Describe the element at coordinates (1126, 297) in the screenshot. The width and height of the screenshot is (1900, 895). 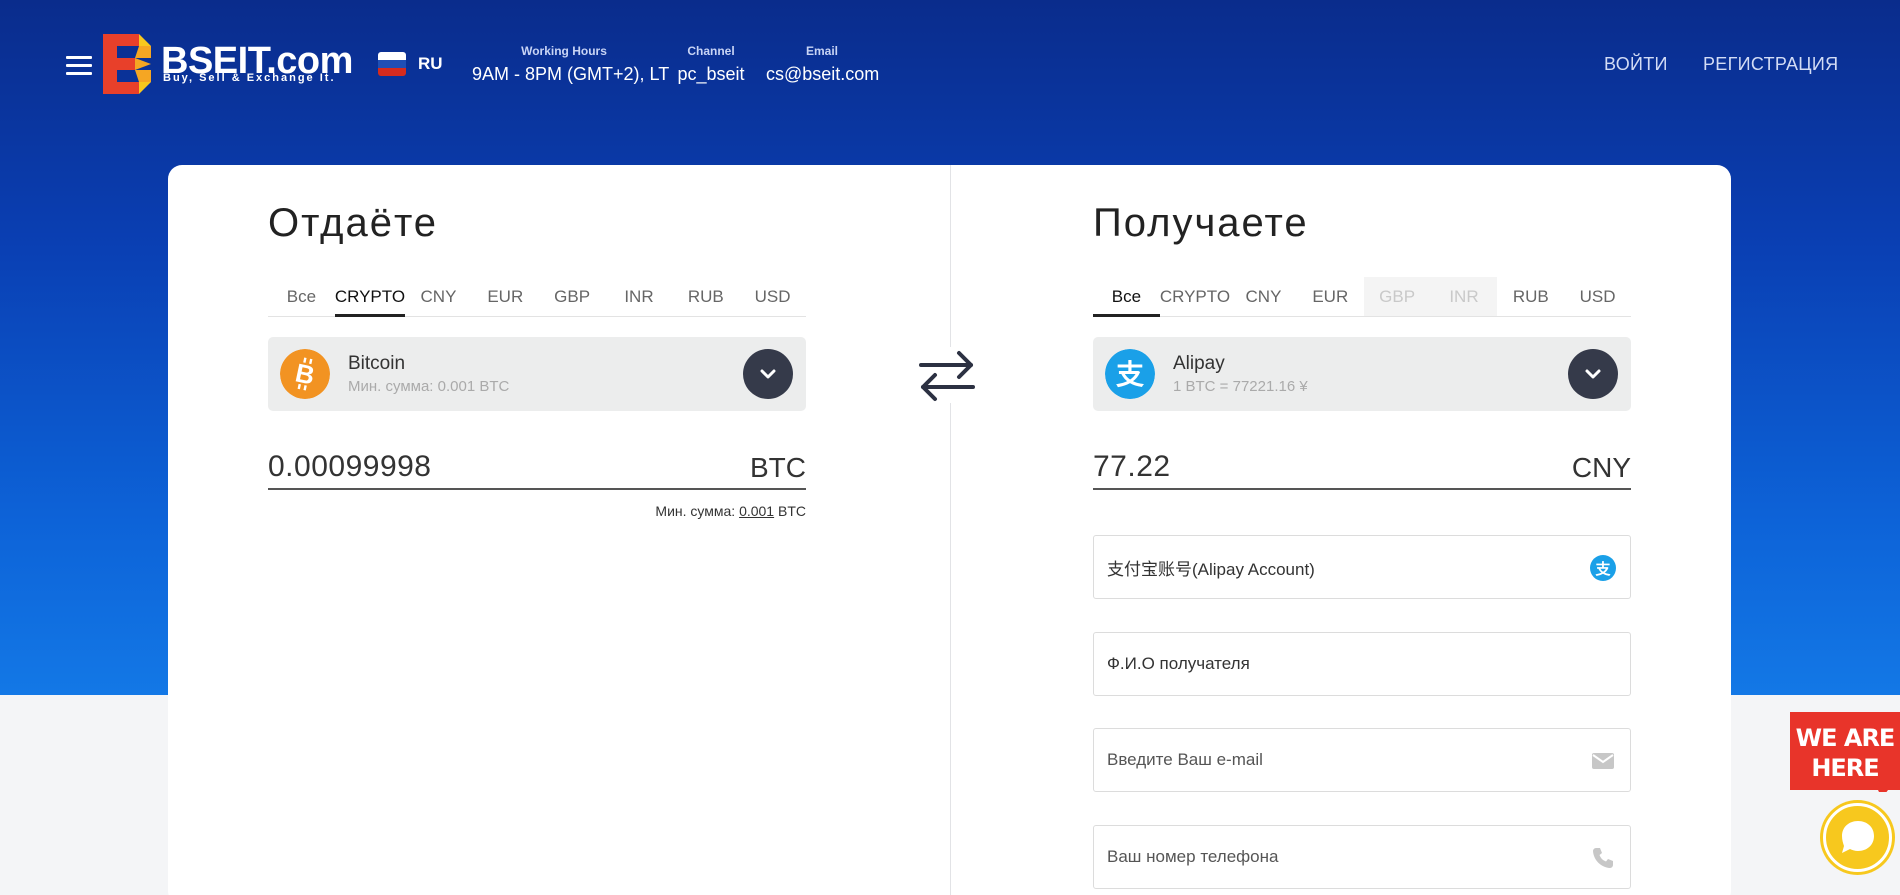
I see `get-tab-all: Все` at that location.